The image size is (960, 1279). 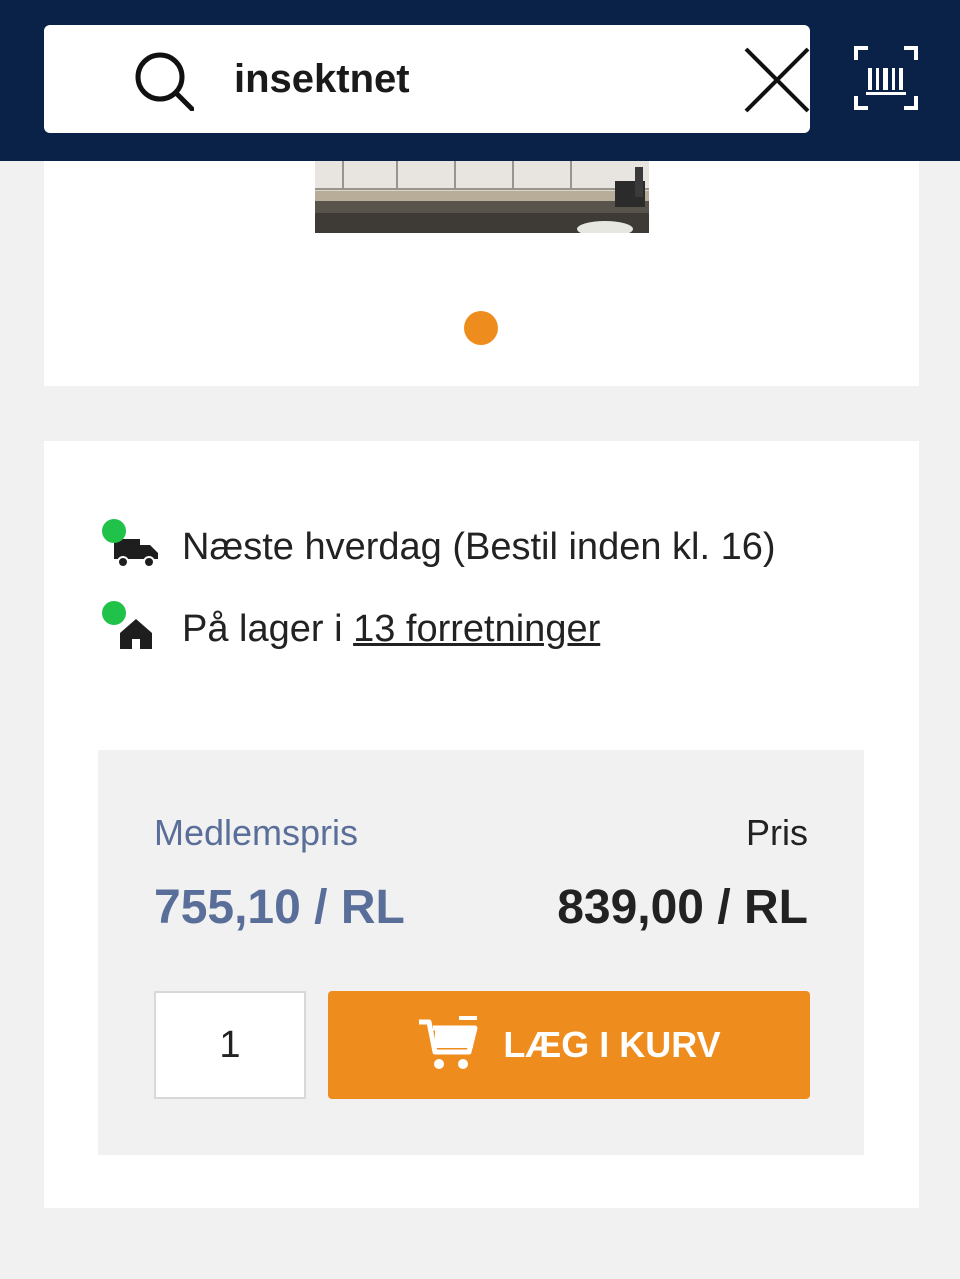 What do you see at coordinates (476, 629) in the screenshot?
I see `stores-link: 13 forretninger` at bounding box center [476, 629].